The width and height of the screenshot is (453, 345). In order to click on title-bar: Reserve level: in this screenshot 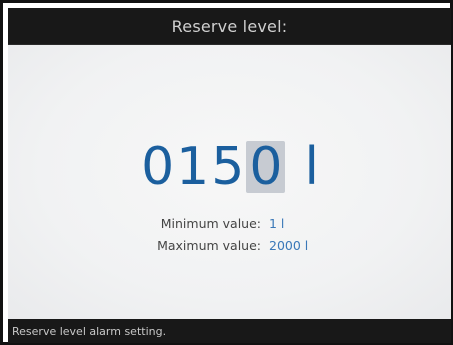, I will do `click(229, 26)`.